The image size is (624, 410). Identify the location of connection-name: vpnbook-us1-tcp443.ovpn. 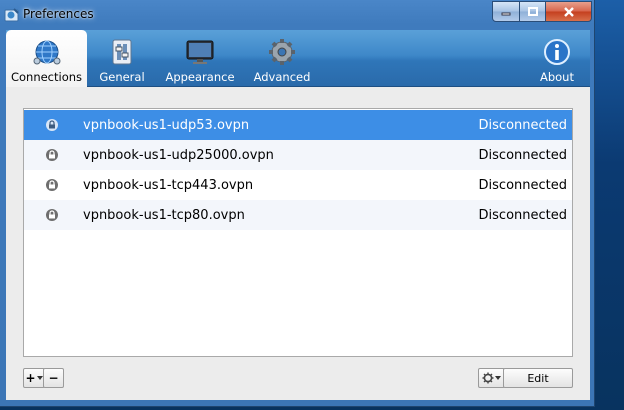
(168, 185).